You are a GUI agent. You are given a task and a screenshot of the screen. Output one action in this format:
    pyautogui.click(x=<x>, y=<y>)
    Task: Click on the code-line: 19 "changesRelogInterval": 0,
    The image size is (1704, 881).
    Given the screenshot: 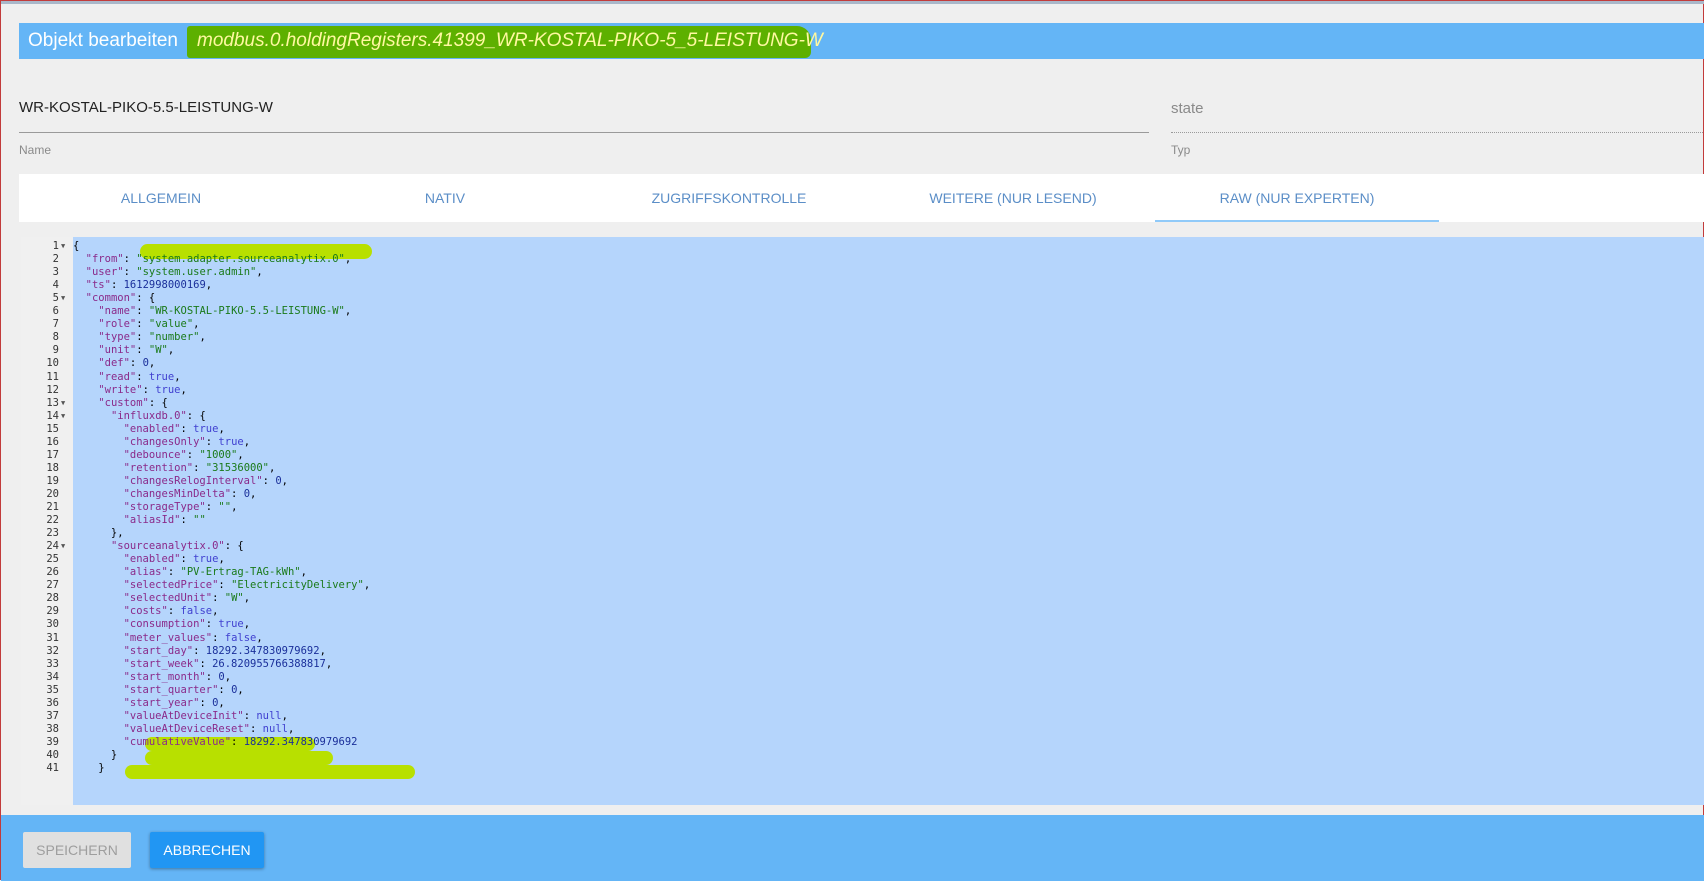 What is the action you would take?
    pyautogui.click(x=862, y=481)
    